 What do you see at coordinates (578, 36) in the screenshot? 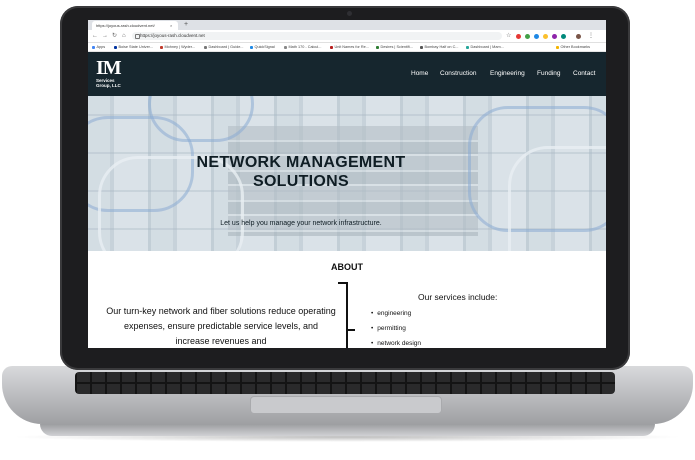
I see `avatar` at bounding box center [578, 36].